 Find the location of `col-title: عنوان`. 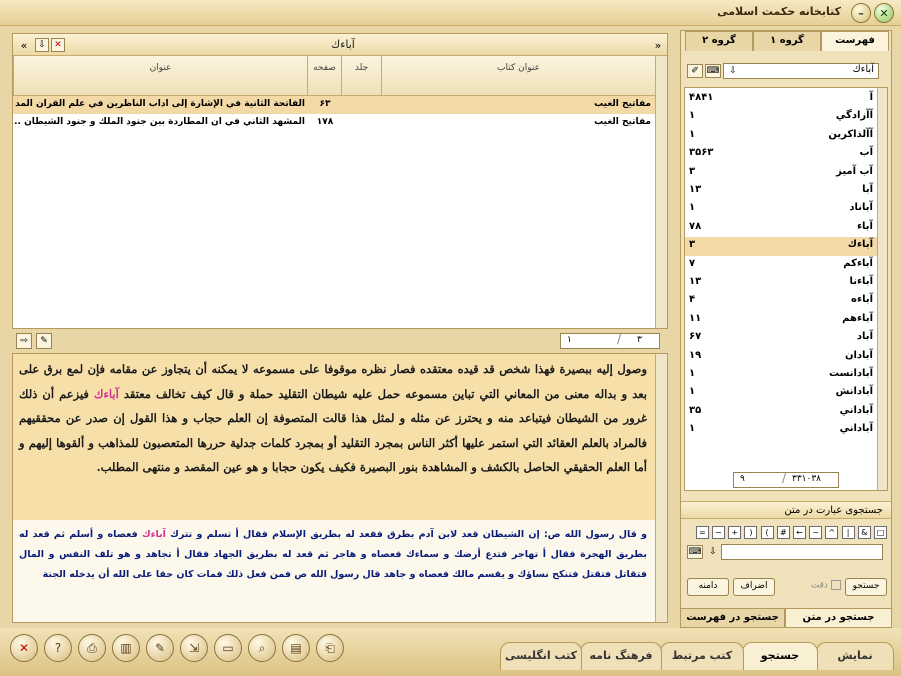

col-title: عنوان is located at coordinates (160, 76).